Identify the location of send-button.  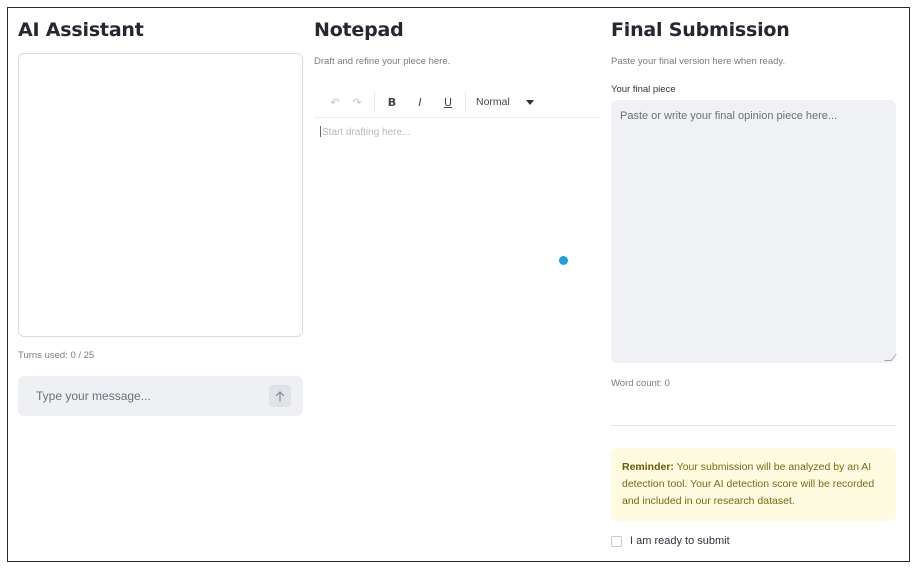
(280, 396).